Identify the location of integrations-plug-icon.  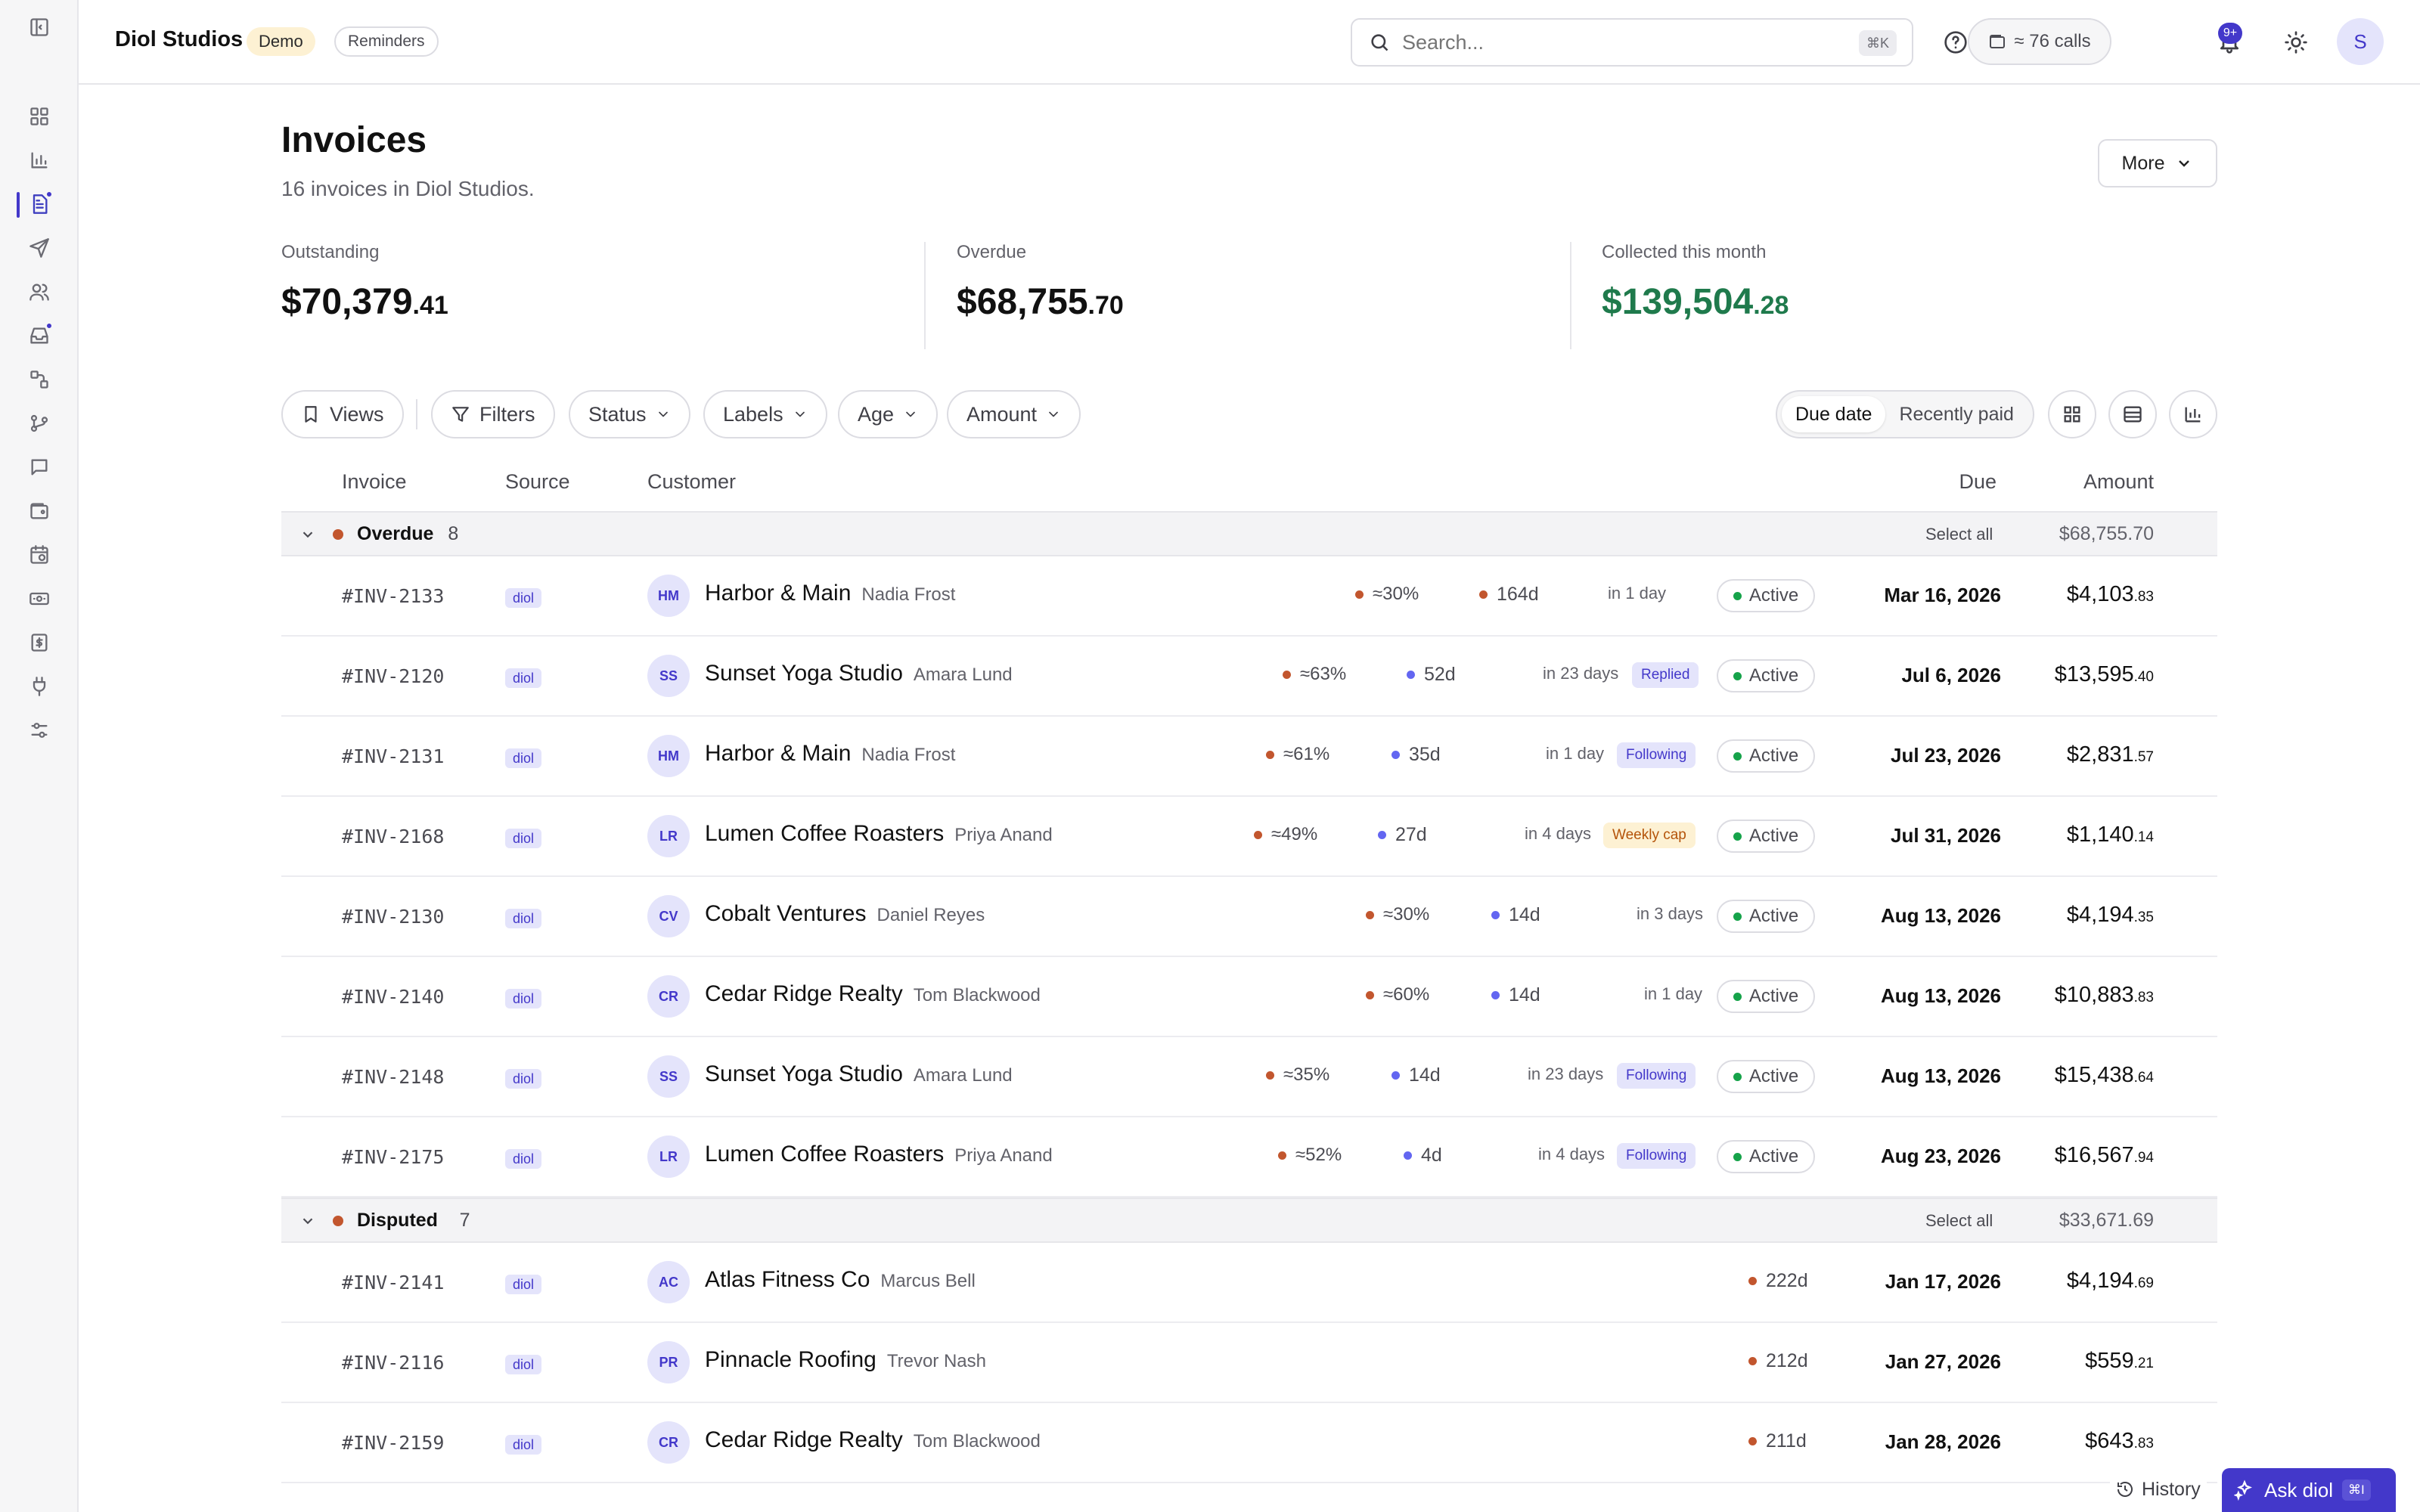
(39, 686).